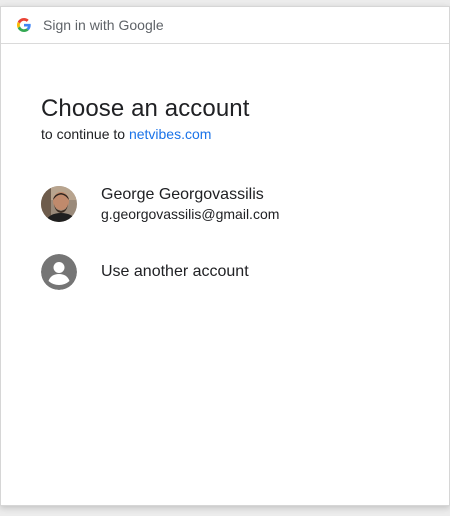 The height and width of the screenshot is (516, 450). What do you see at coordinates (170, 134) in the screenshot?
I see `site-link: netvibes.com` at bounding box center [170, 134].